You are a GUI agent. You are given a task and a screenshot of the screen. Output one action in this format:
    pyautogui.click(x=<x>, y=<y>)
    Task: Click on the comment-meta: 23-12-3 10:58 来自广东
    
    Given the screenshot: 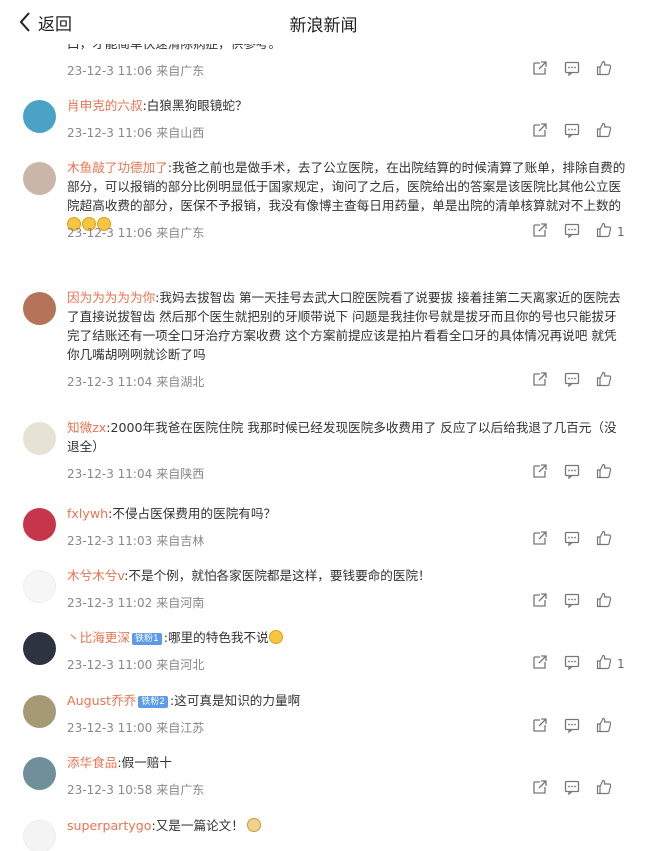 What is the action you would take?
    pyautogui.click(x=137, y=789)
    